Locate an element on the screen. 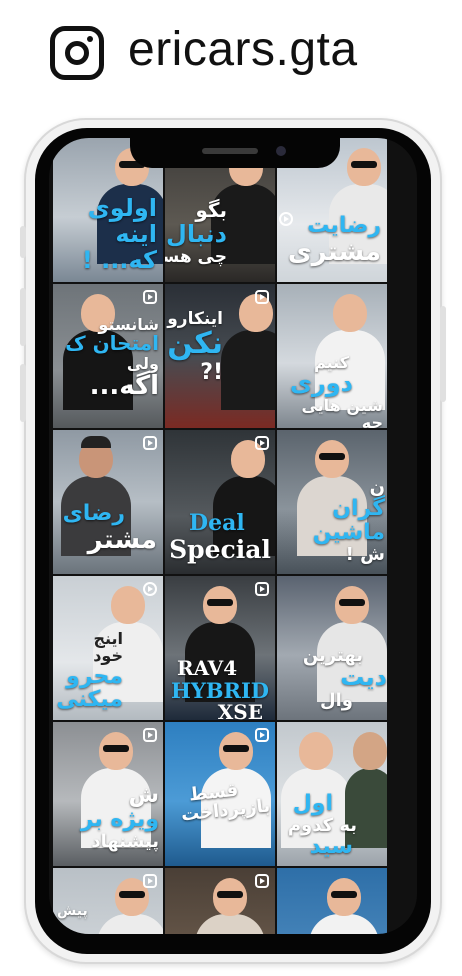 This screenshot has height=976, width=462. post-caption: اینج خود محرو میکنی is located at coordinates (89, 671).